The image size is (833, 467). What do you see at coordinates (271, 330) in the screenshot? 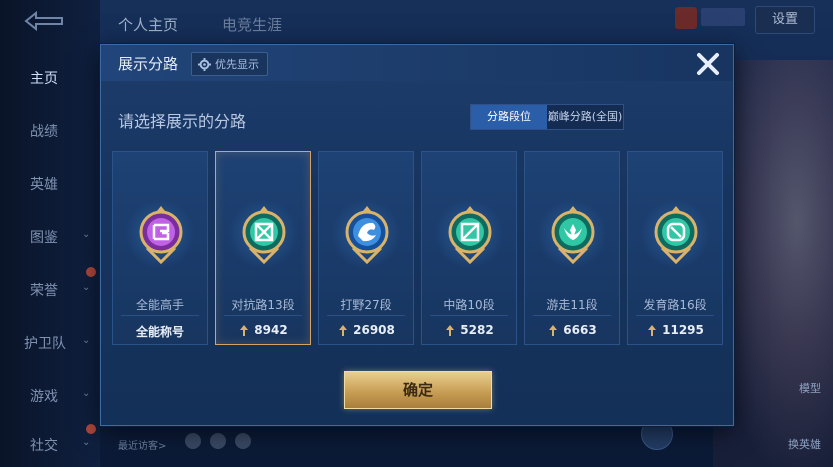
I see `lane-score: 8942` at bounding box center [271, 330].